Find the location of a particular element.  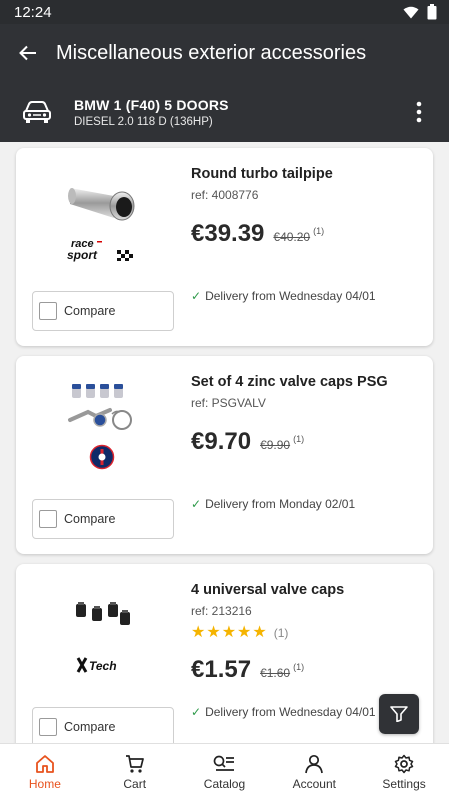

nav-settings: Settings is located at coordinates (404, 772).